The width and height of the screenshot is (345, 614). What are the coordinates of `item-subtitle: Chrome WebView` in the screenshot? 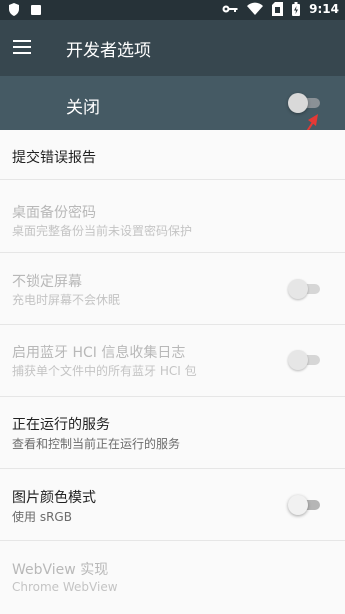 It's located at (65, 587).